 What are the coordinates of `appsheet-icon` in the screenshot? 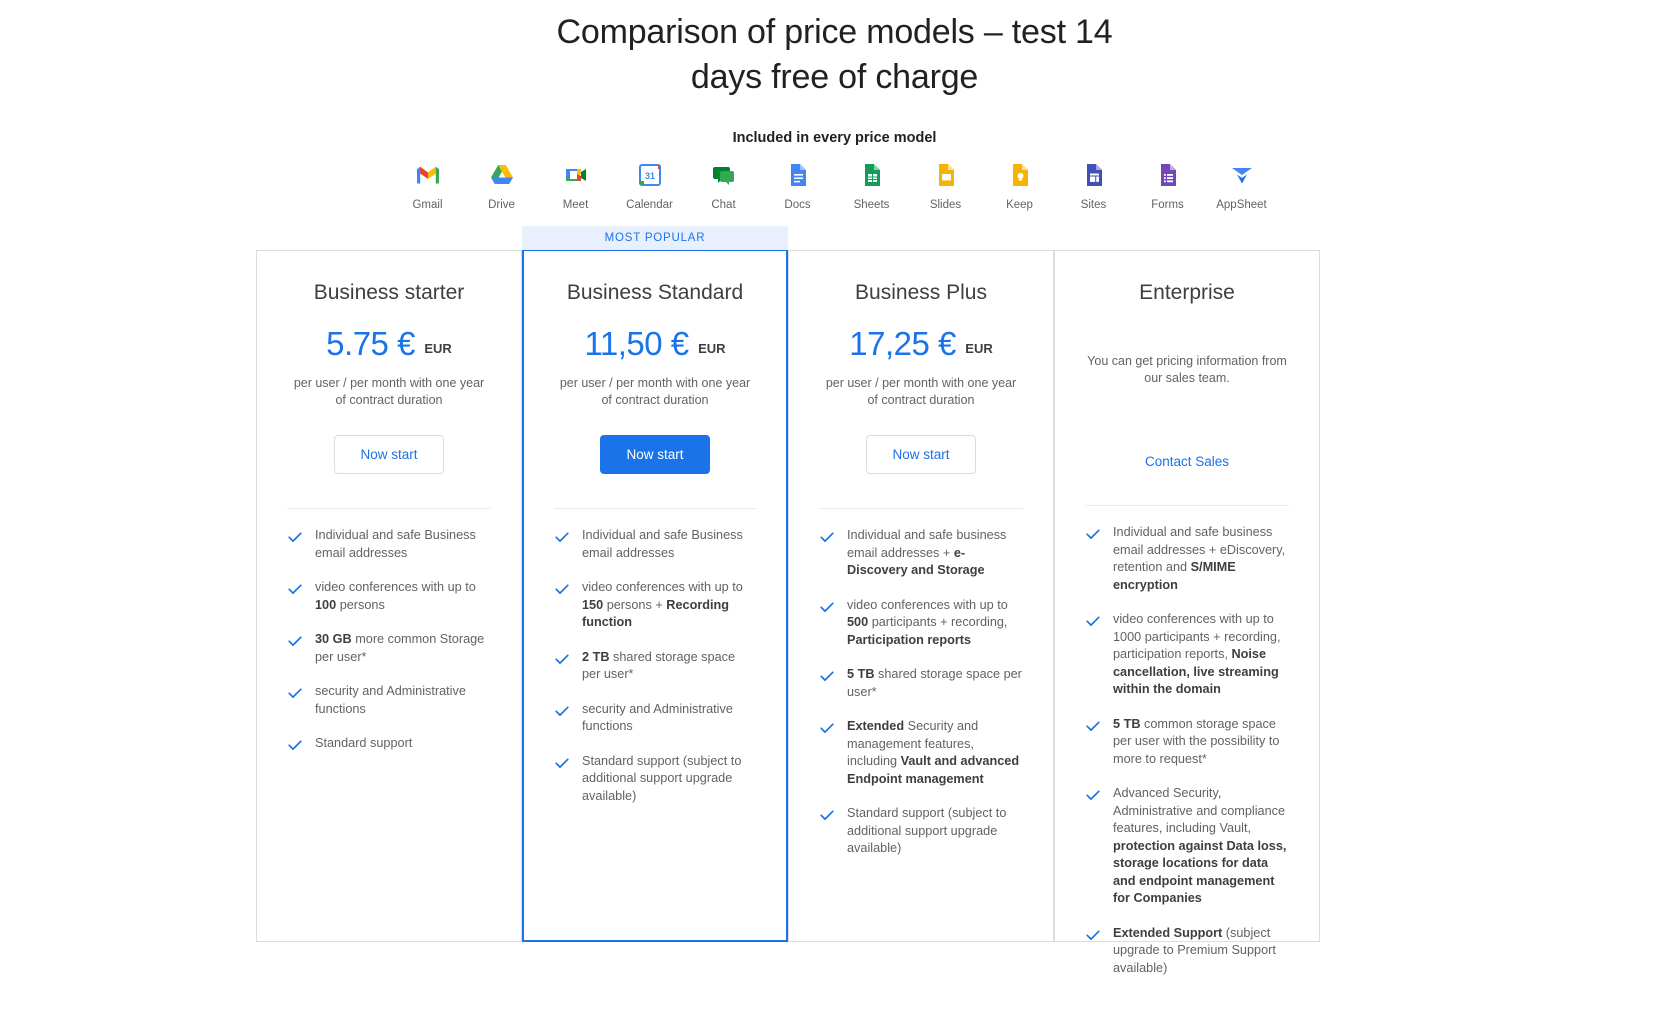 It's located at (1242, 175).